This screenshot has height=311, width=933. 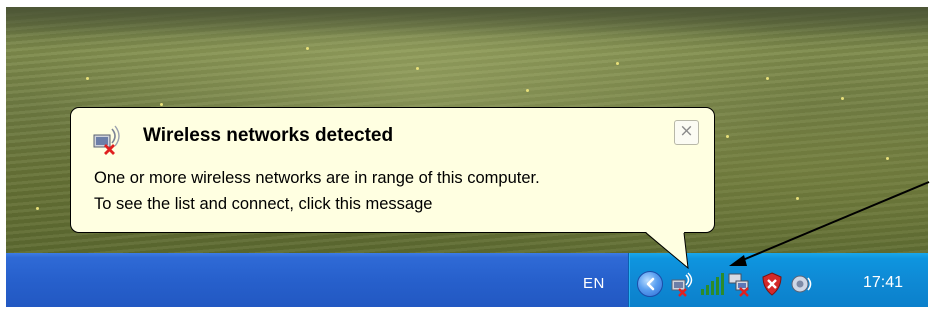 I want to click on volume-icon, so click(x=802, y=284).